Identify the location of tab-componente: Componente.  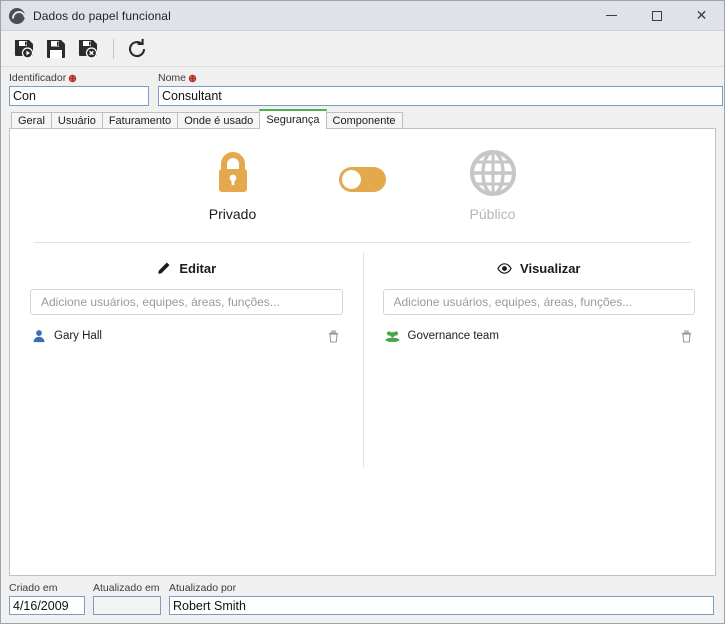
(364, 120).